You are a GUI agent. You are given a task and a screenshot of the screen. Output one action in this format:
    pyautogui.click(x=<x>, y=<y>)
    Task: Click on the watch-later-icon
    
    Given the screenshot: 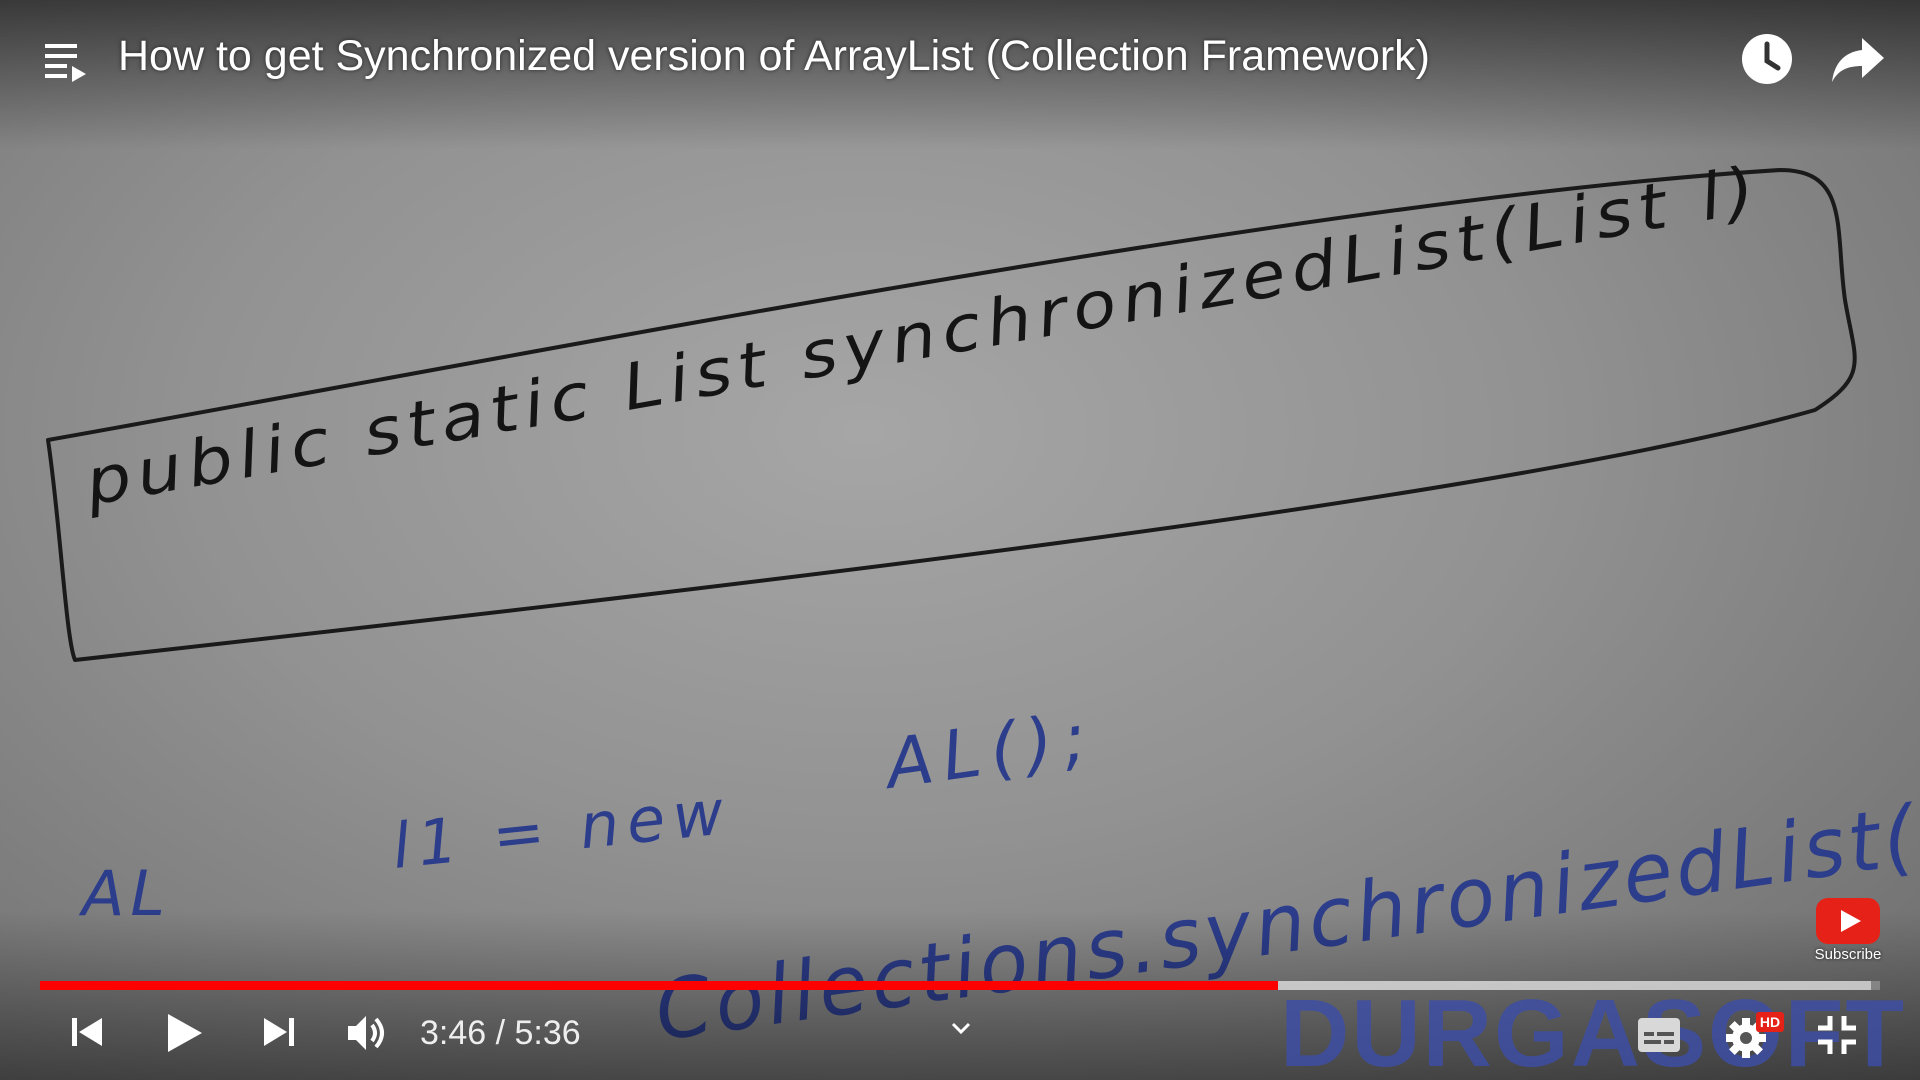 What is the action you would take?
    pyautogui.click(x=1767, y=59)
    